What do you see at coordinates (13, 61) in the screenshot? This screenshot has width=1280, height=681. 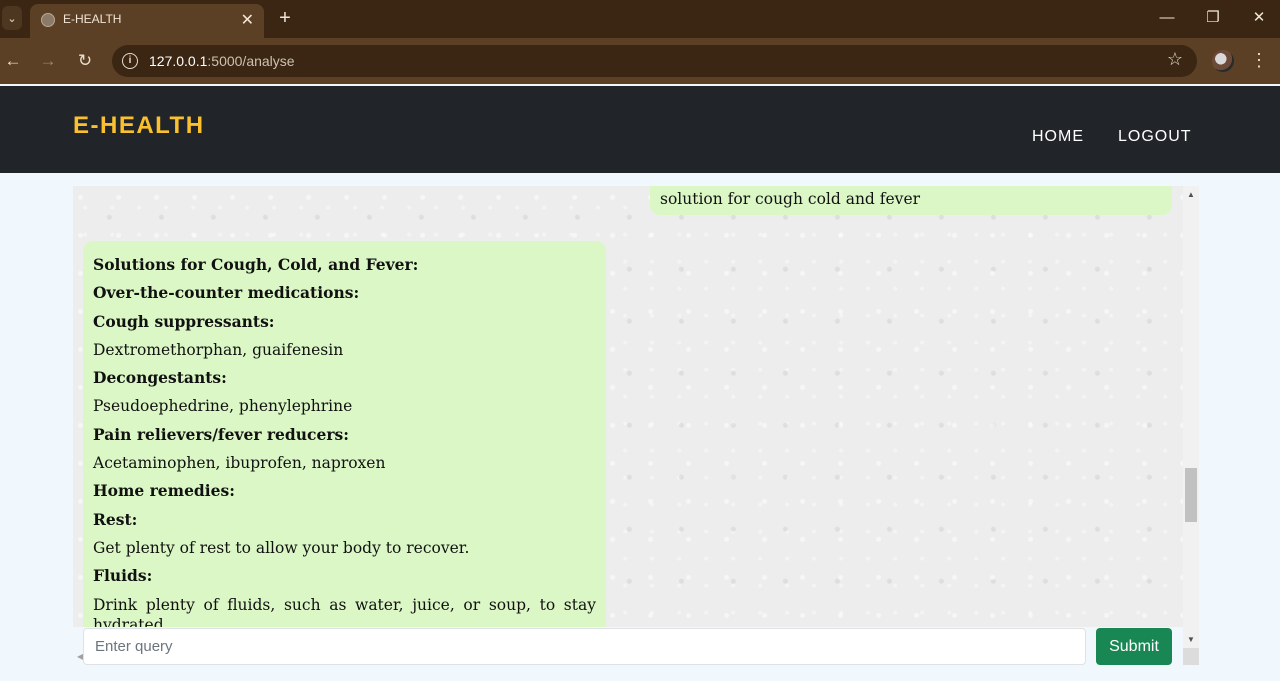 I see `back-arrow-icon: ←` at bounding box center [13, 61].